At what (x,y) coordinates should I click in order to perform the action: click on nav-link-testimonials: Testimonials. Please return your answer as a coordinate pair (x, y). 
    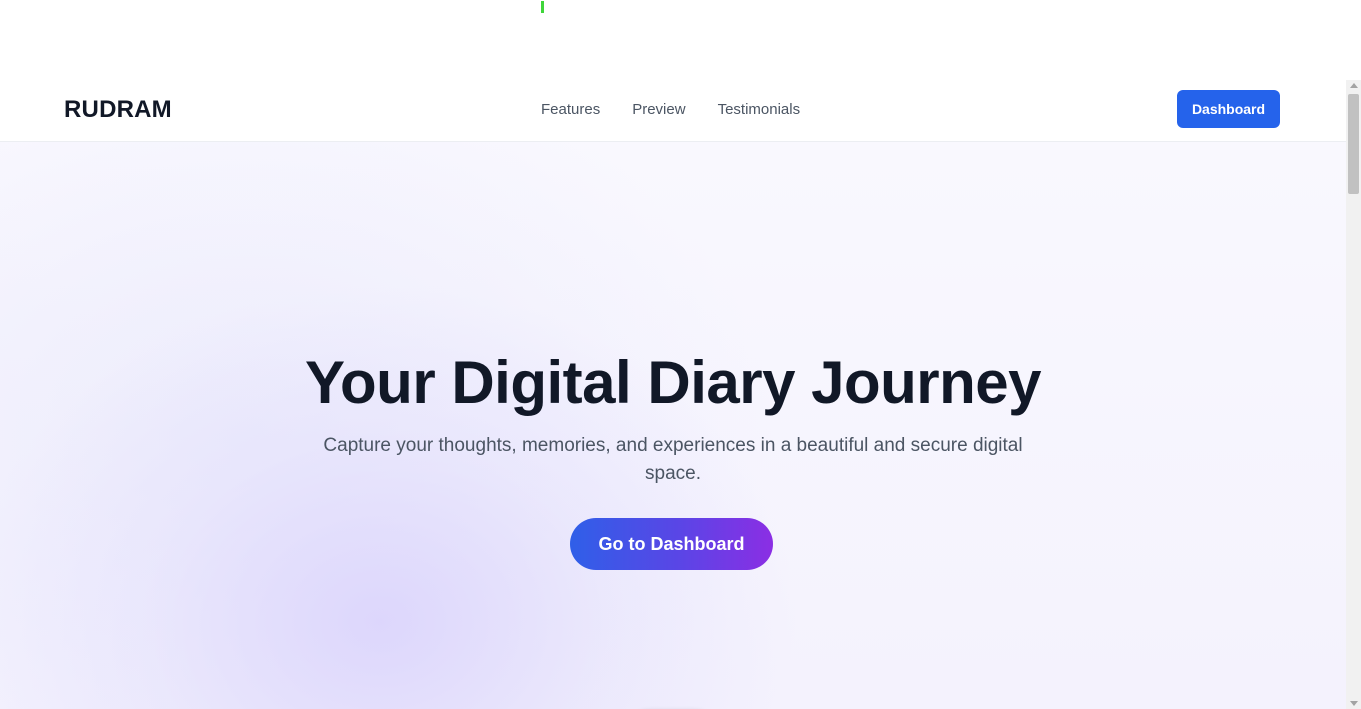
    Looking at the image, I should click on (759, 109).